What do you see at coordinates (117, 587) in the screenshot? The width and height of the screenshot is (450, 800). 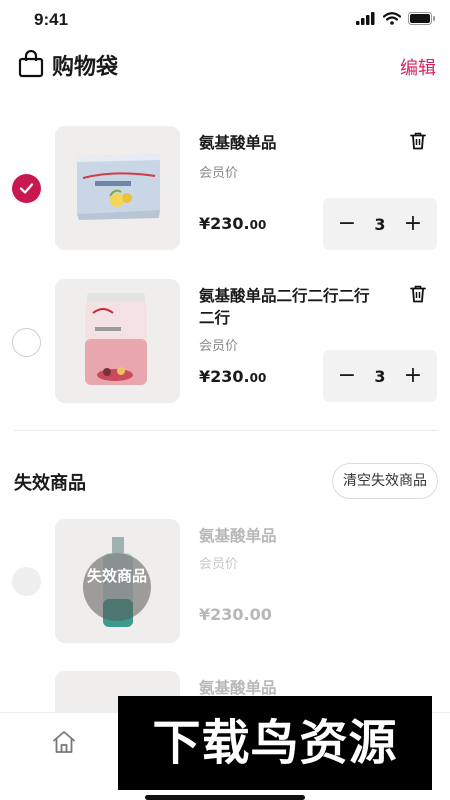 I see `invalid-overlay: 失效商品` at bounding box center [117, 587].